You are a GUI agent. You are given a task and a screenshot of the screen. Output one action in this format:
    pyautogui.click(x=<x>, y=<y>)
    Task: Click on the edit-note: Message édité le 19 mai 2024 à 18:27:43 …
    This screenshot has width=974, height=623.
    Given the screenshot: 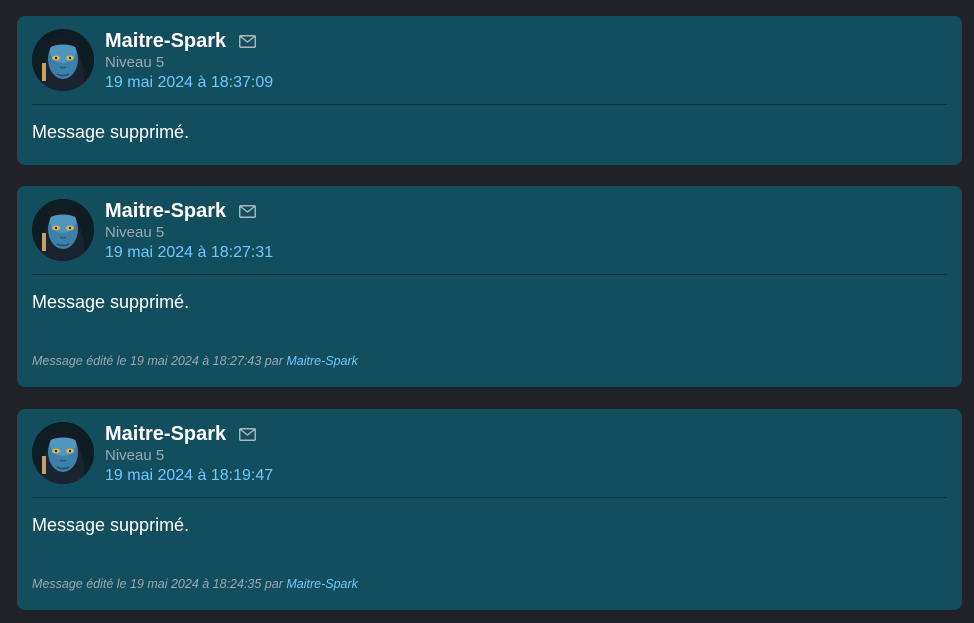 What is the action you would take?
    pyautogui.click(x=195, y=361)
    